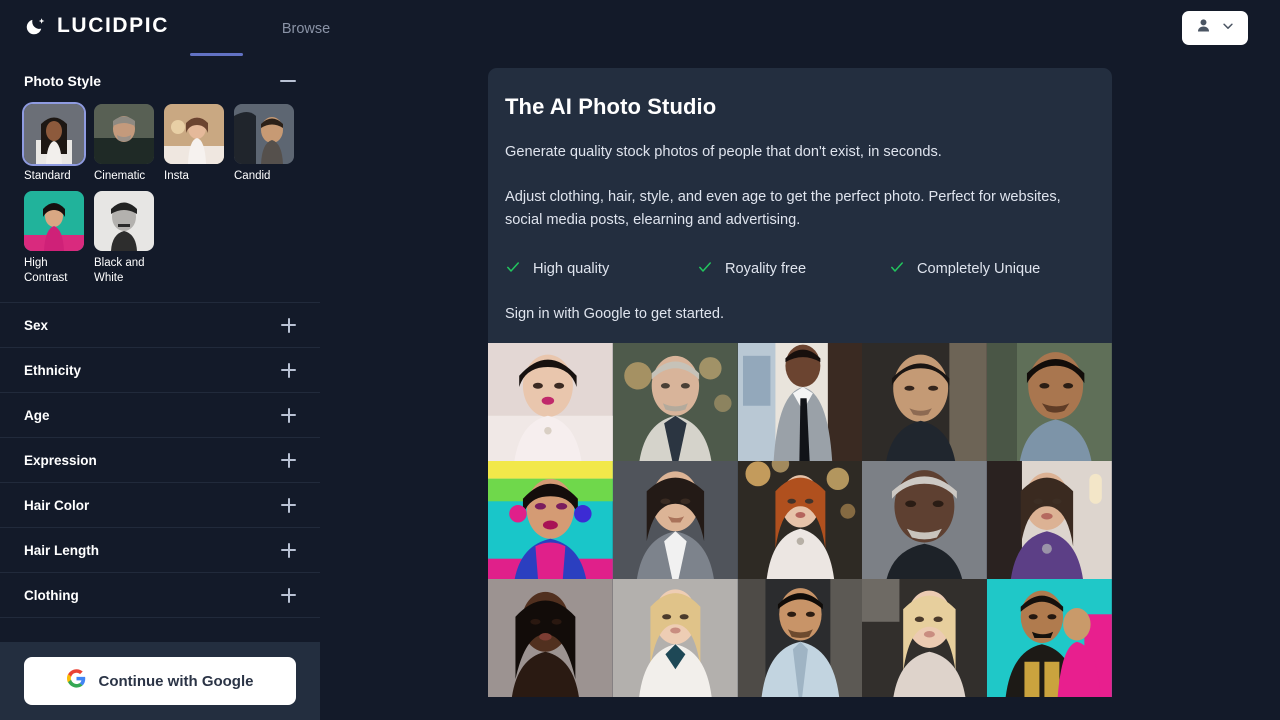  I want to click on minus-icon, so click(288, 81).